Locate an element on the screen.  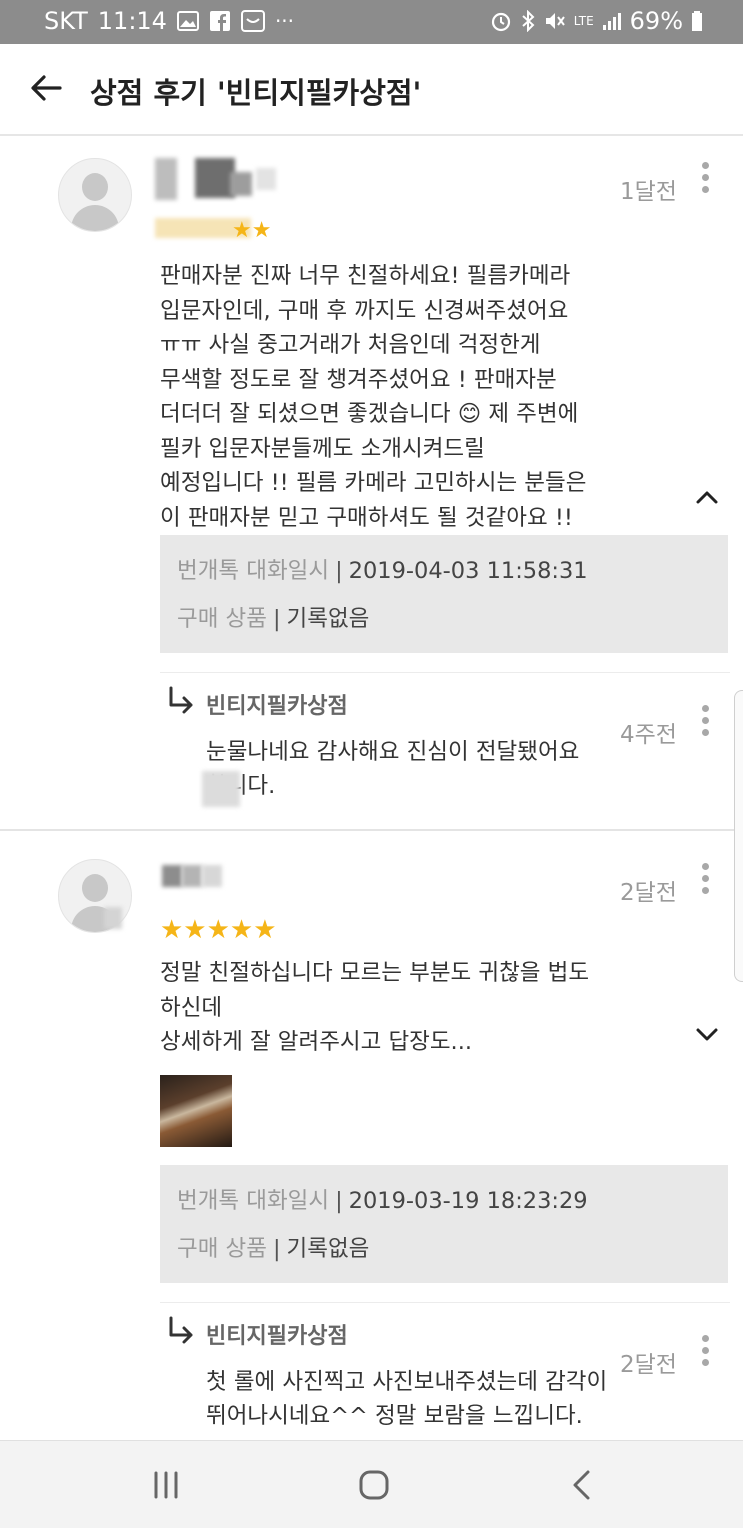
battery-percent: 69% is located at coordinates (656, 21).